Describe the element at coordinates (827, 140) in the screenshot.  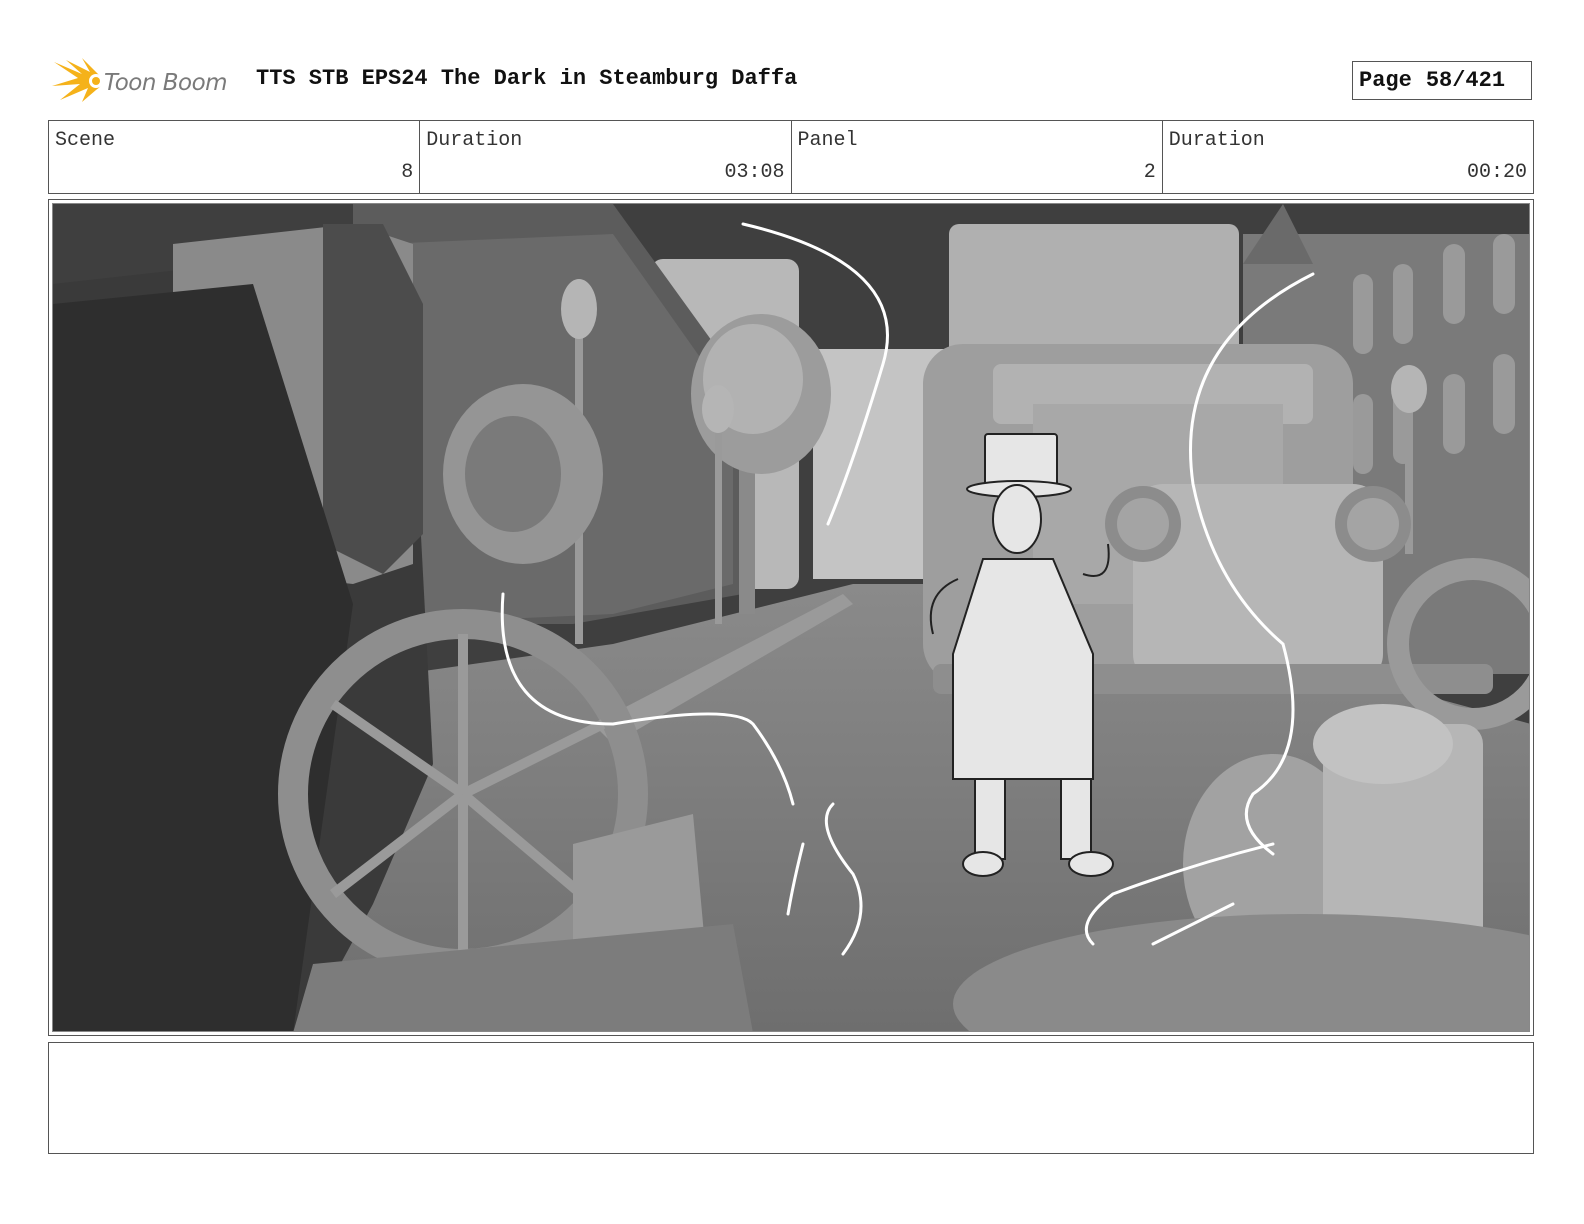
I see `panel-label: Panel` at that location.